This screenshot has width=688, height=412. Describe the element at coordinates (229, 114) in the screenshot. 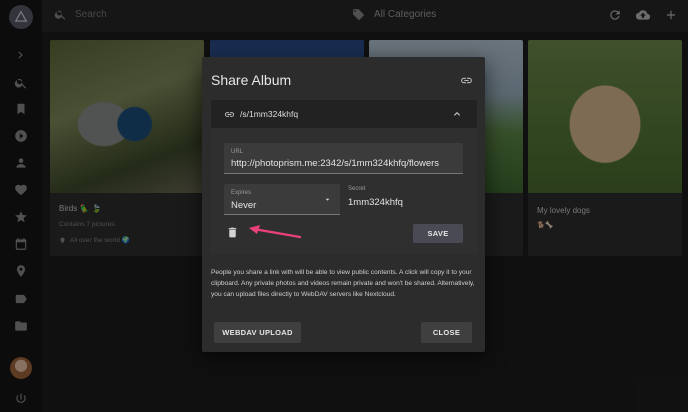

I see `link-icon` at that location.